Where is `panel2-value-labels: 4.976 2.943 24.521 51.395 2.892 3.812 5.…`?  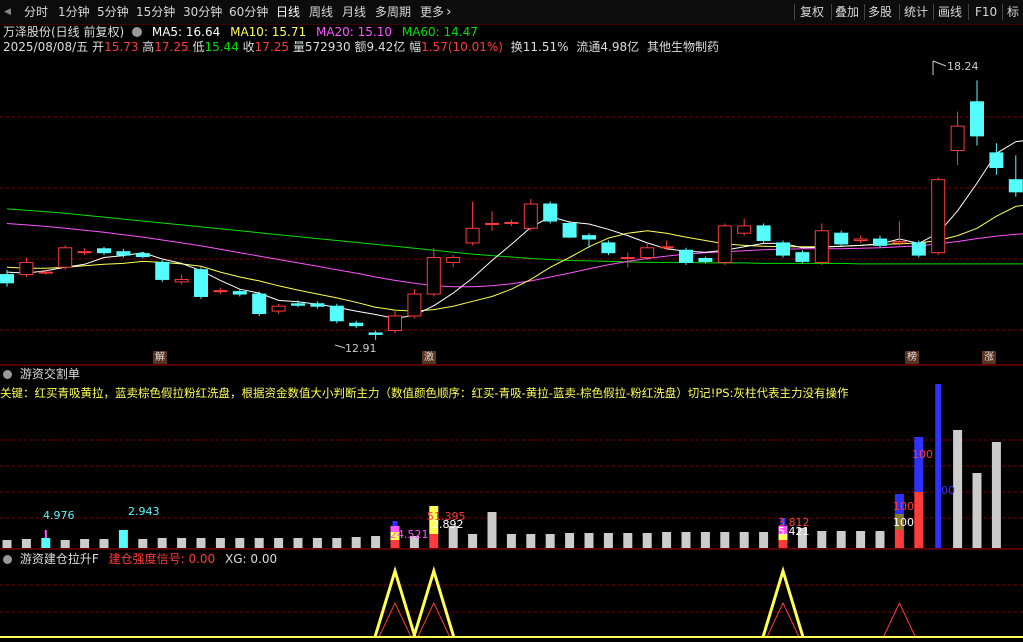 panel2-value-labels: 4.976 2.943 24.521 51.395 2.892 3.812 5.… is located at coordinates (499, 494).